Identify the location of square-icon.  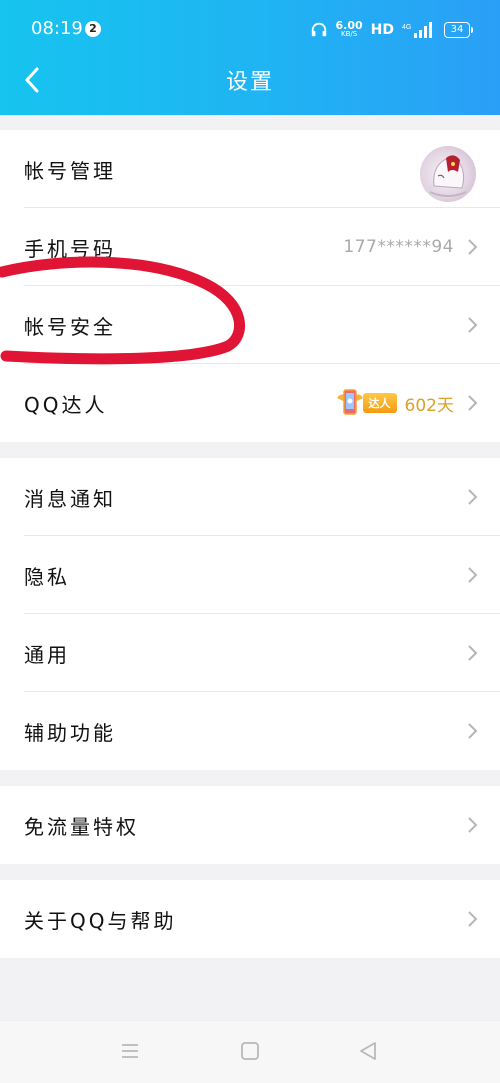
(250, 1051).